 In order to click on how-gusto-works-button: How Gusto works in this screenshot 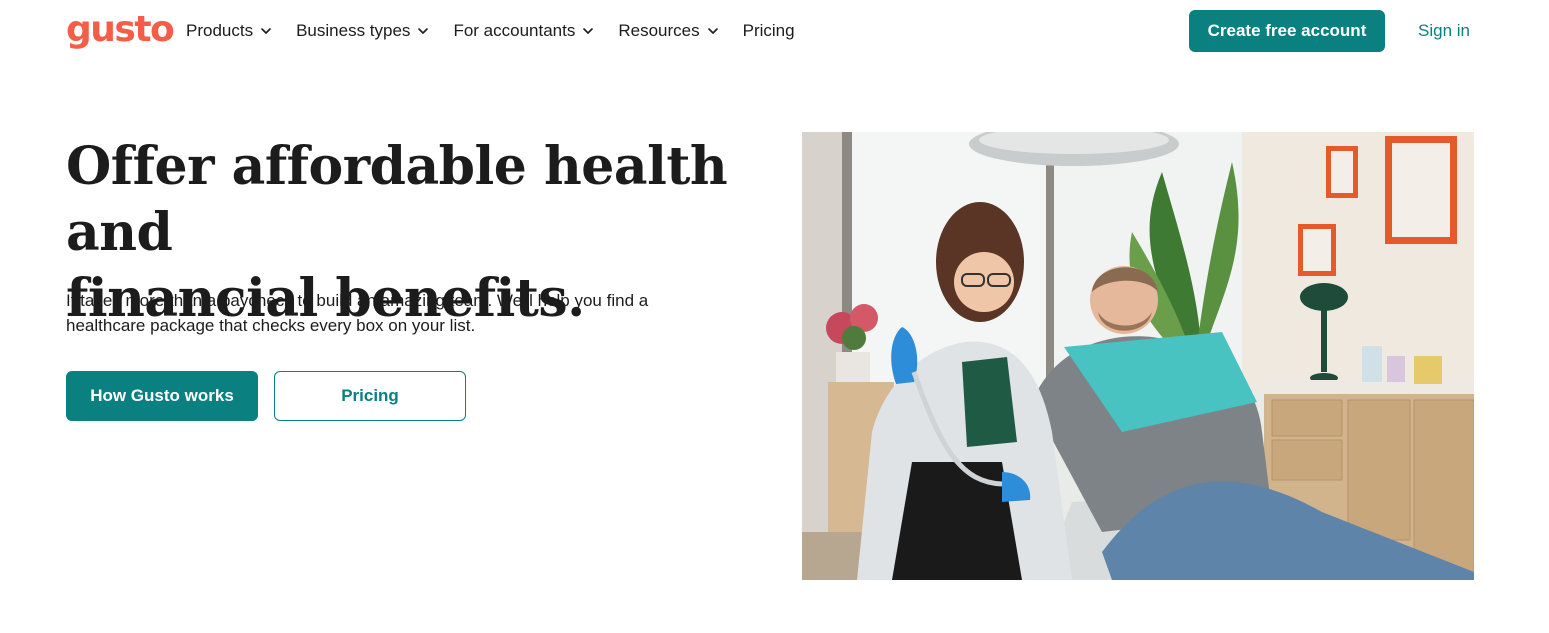, I will do `click(162, 396)`.